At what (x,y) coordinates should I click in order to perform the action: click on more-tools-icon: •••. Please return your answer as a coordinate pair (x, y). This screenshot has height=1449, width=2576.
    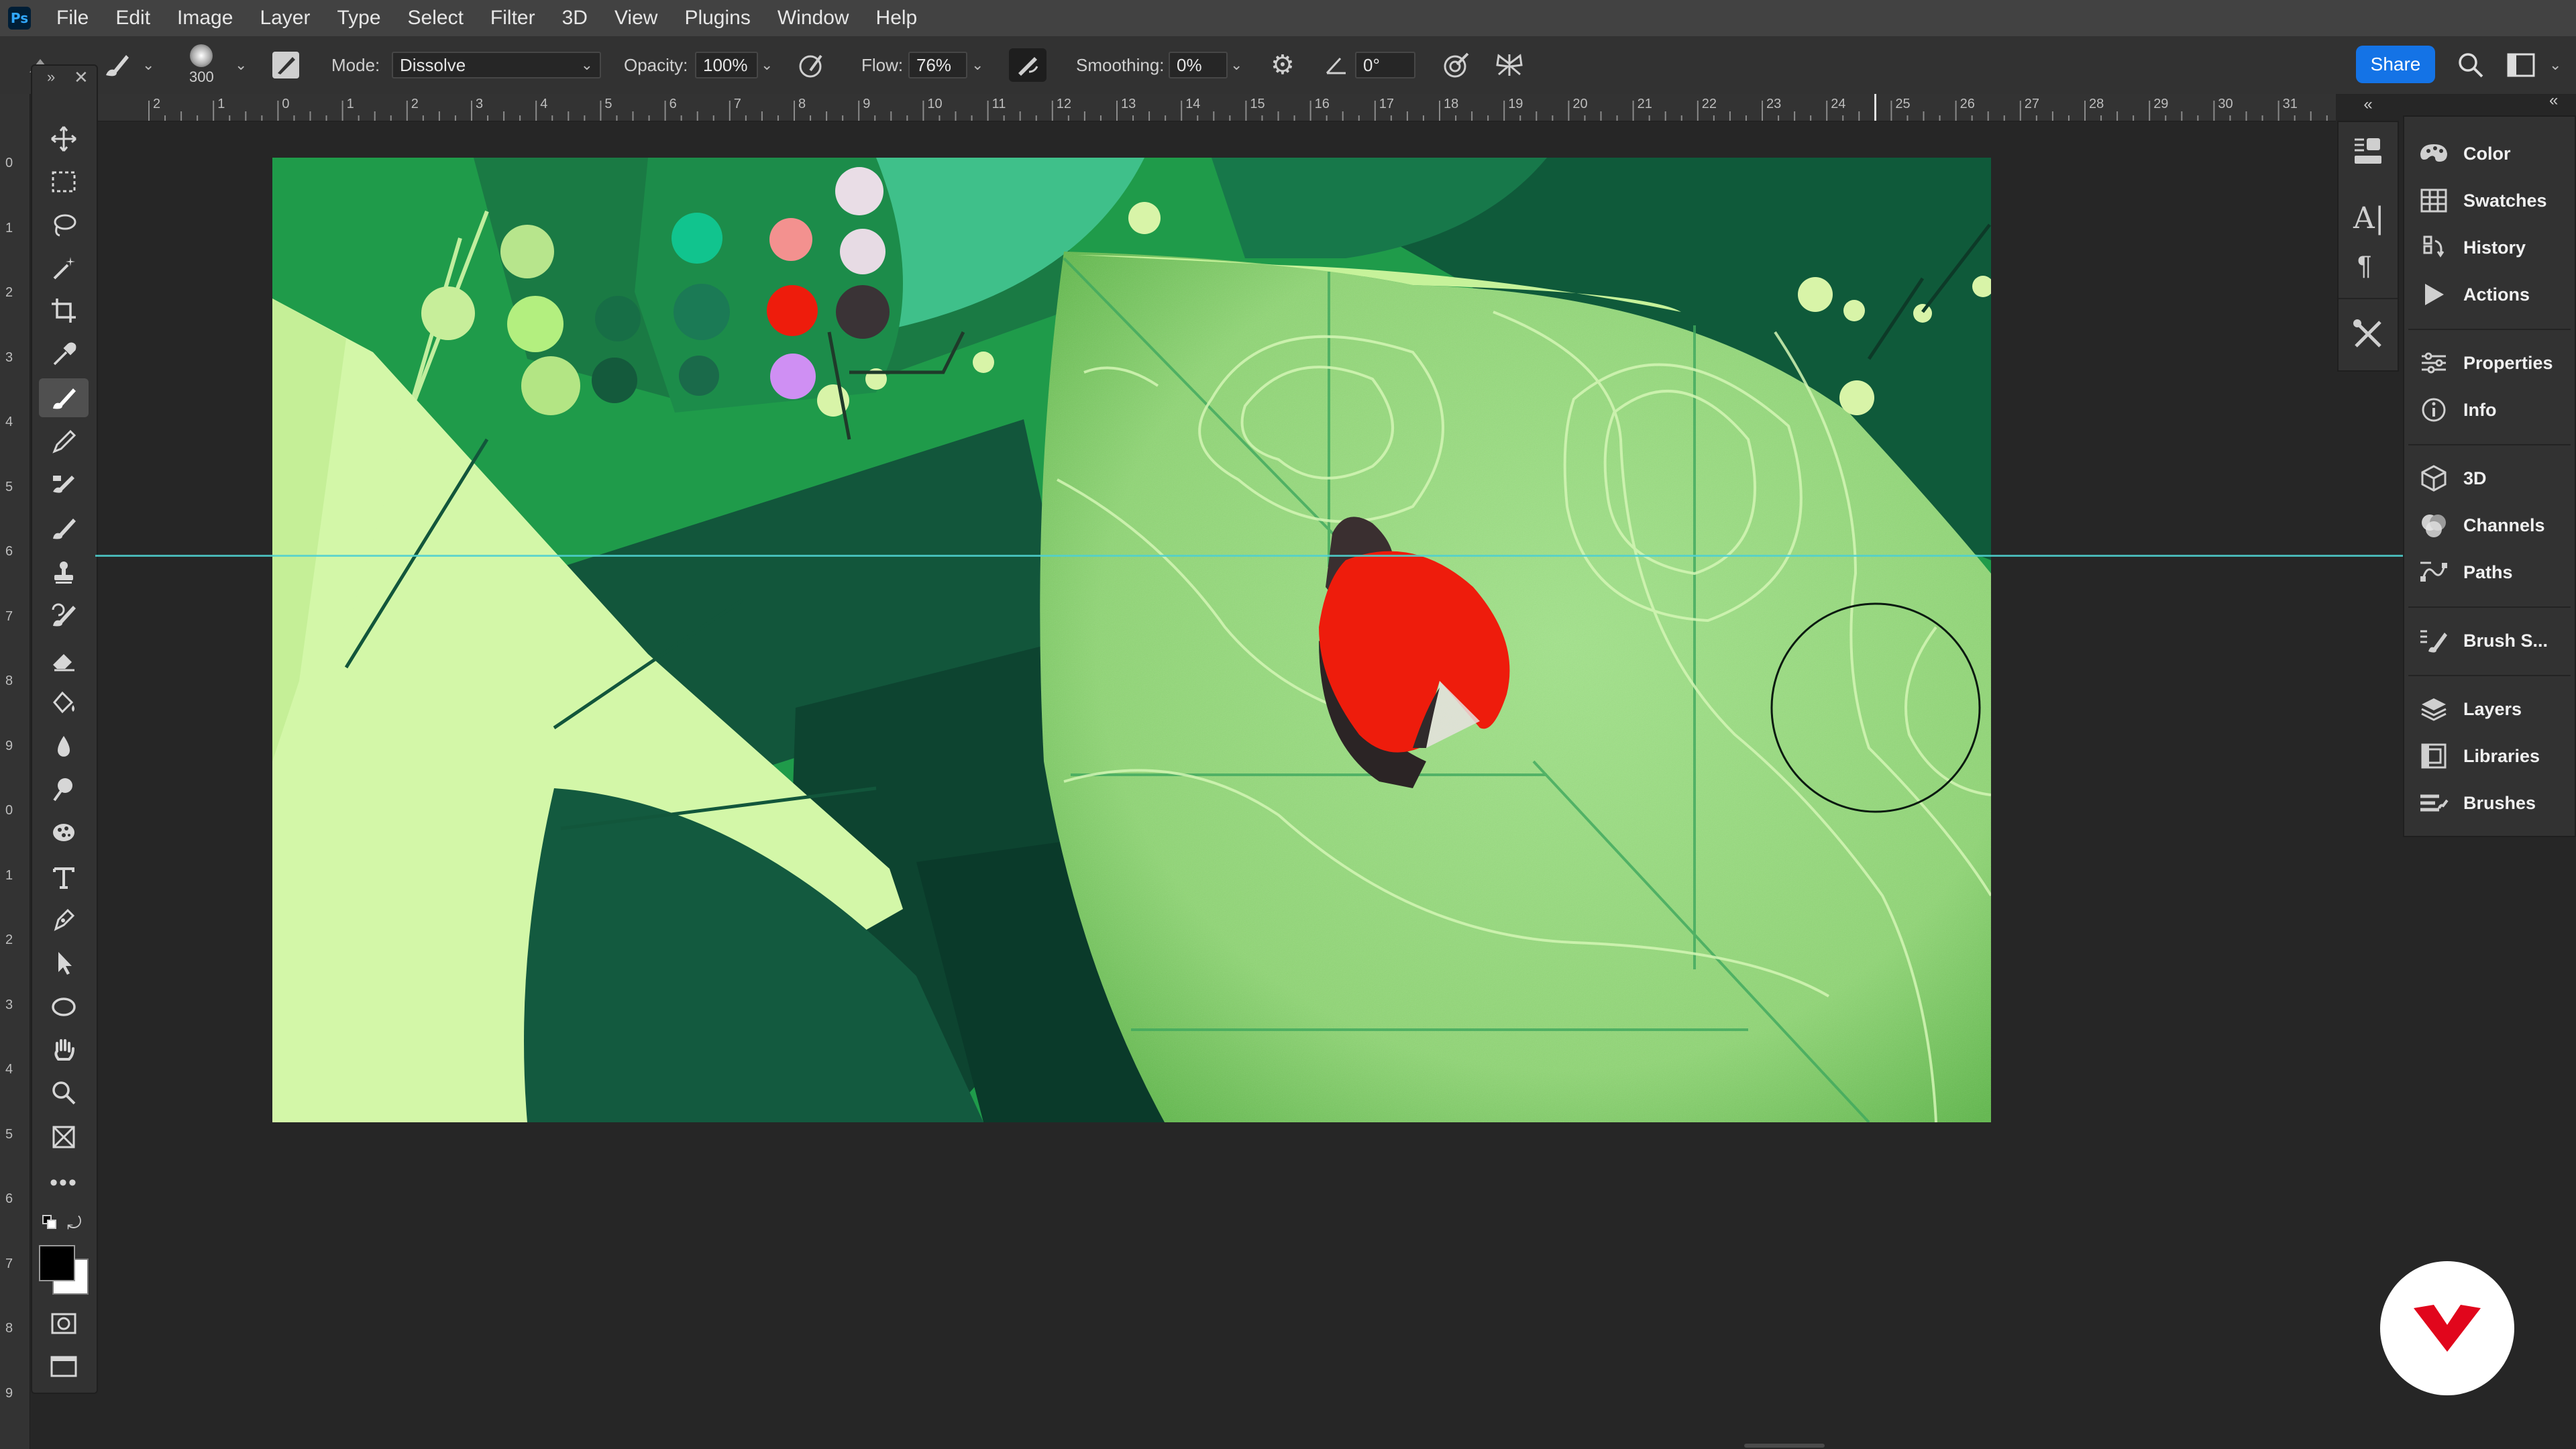
    Looking at the image, I should click on (64, 1182).